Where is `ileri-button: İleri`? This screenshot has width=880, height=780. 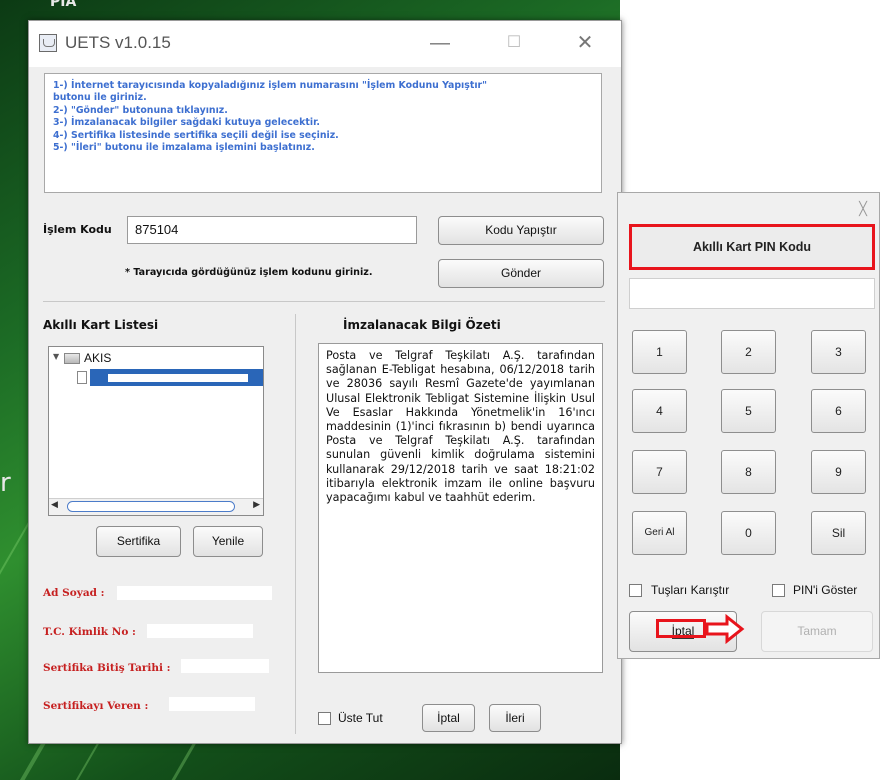
ileri-button: İleri is located at coordinates (515, 718).